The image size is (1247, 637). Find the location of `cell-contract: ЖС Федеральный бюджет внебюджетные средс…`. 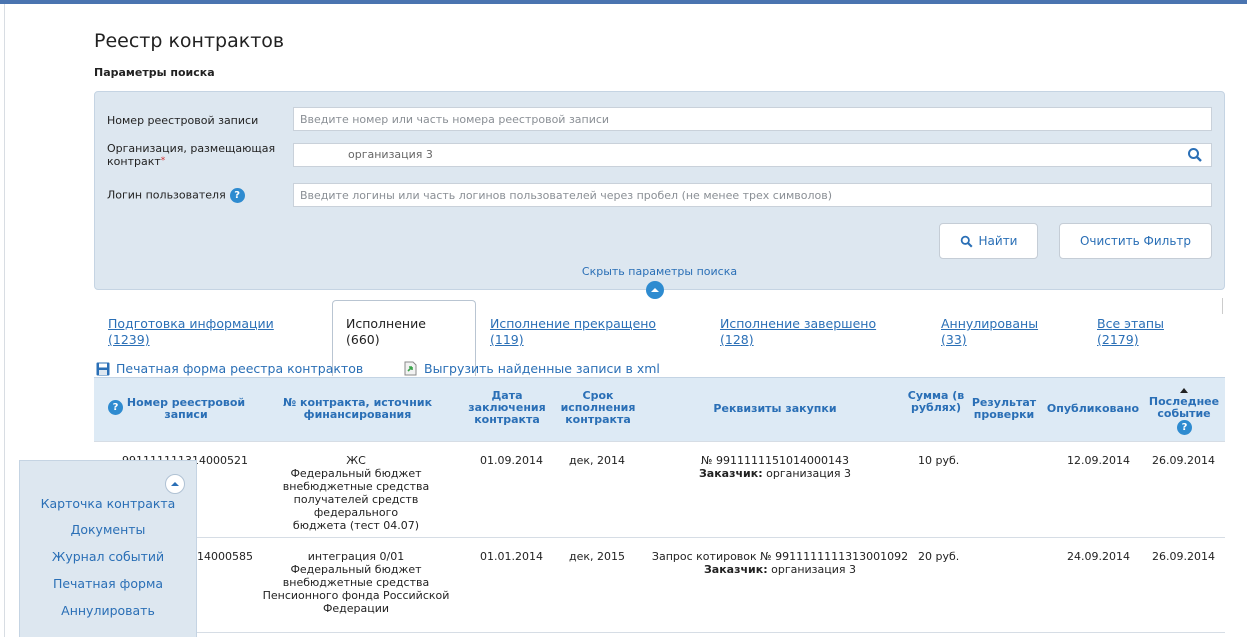

cell-contract: ЖС Федеральный бюджет внебюджетные средс… is located at coordinates (356, 493).